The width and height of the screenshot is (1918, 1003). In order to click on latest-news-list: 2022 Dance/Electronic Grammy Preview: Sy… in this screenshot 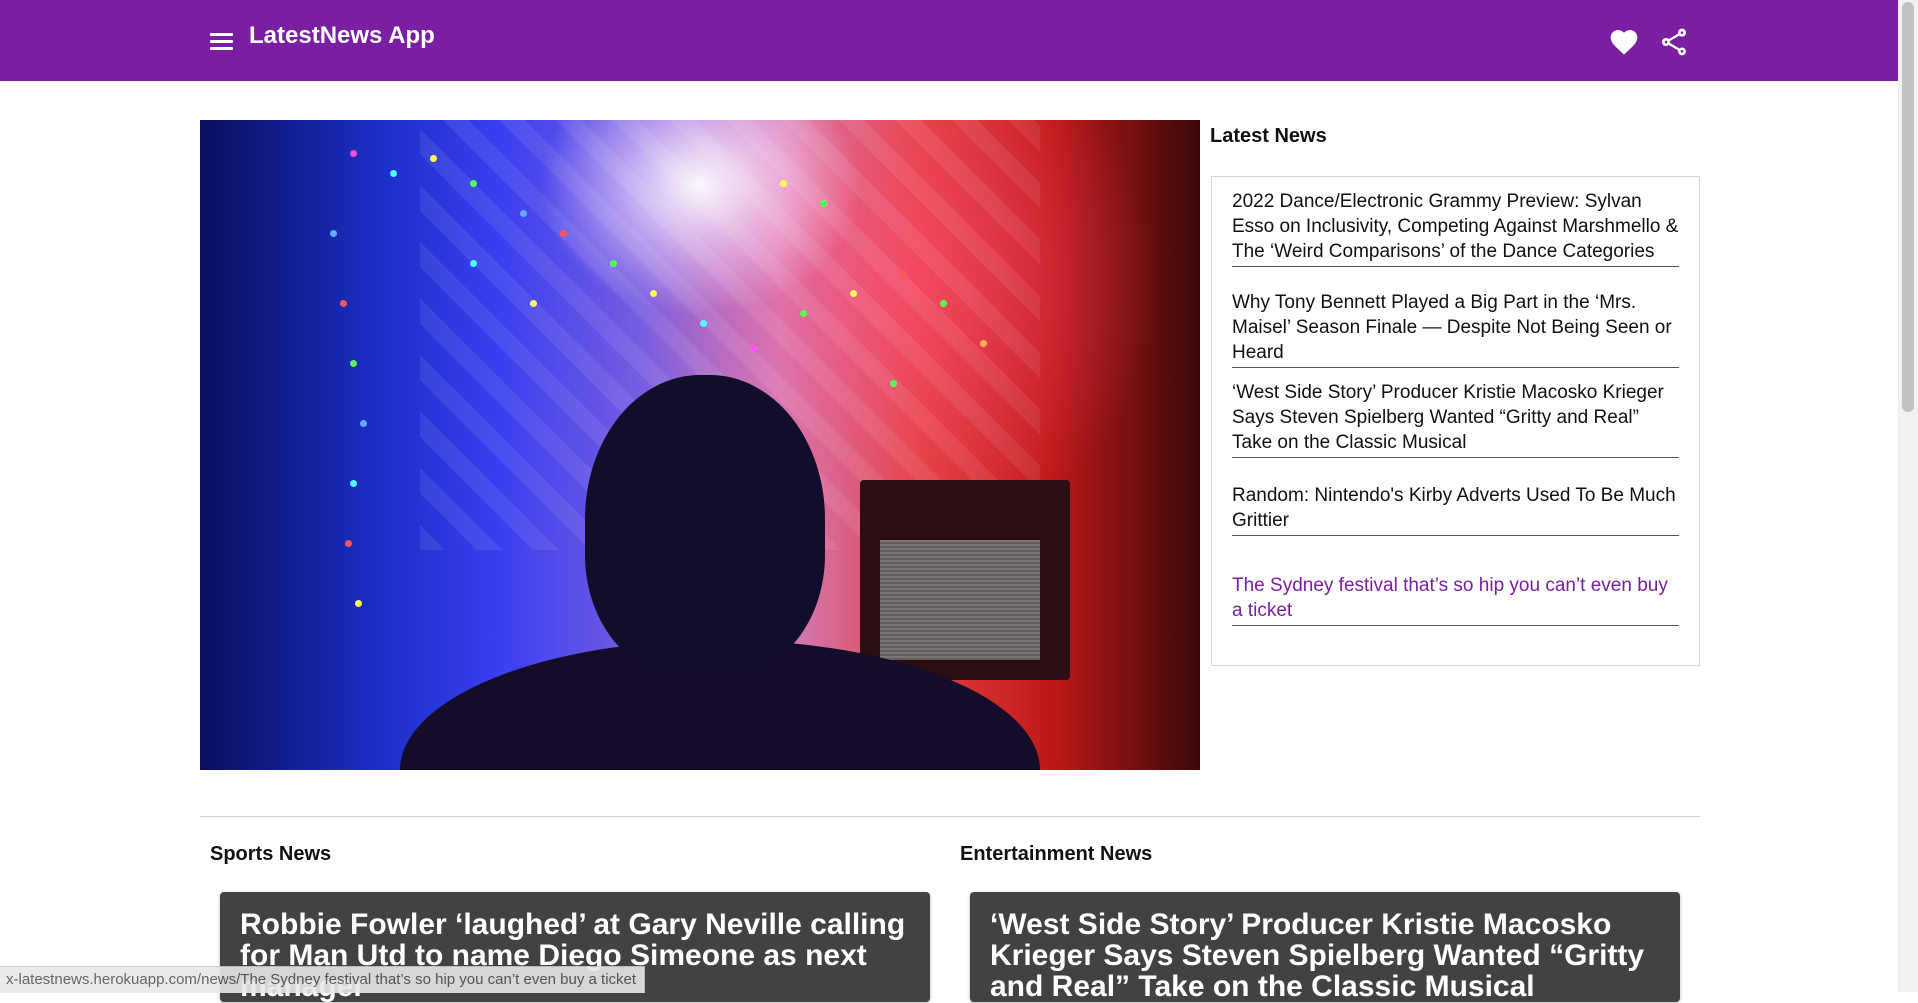, I will do `click(1455, 421)`.